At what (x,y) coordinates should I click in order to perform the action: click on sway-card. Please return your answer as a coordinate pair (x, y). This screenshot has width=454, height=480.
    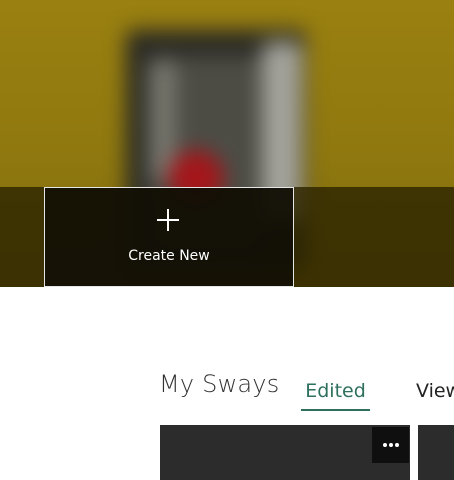
    Looking at the image, I should click on (436, 452).